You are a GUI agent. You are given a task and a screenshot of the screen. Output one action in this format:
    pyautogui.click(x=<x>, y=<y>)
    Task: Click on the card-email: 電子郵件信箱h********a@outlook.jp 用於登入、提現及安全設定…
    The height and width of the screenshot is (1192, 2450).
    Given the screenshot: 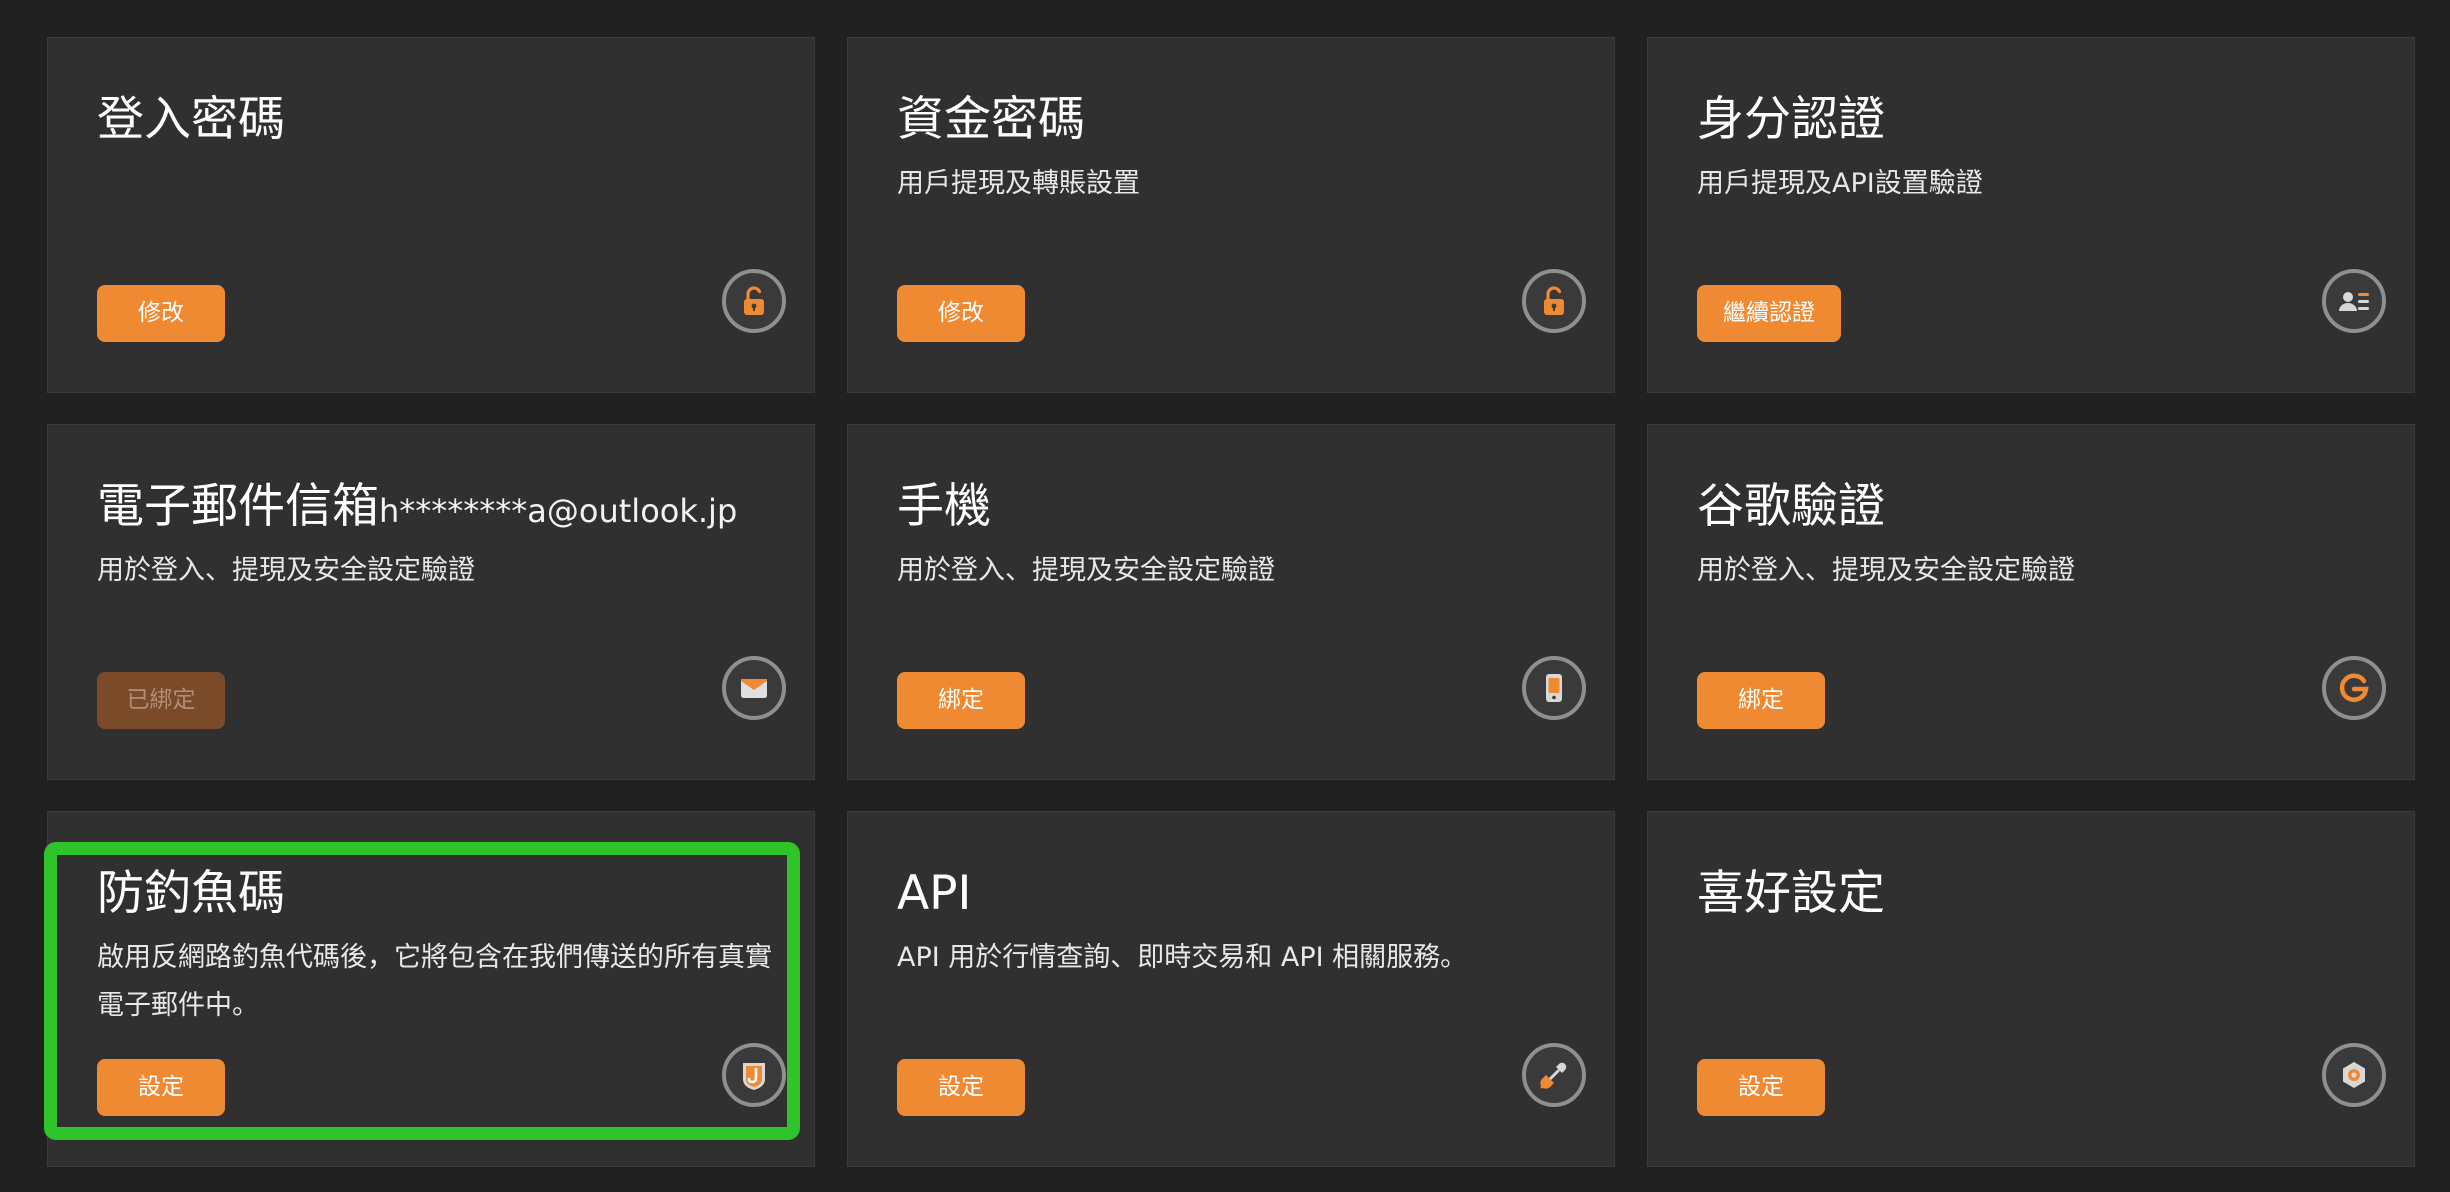 What is the action you would take?
    pyautogui.click(x=431, y=602)
    